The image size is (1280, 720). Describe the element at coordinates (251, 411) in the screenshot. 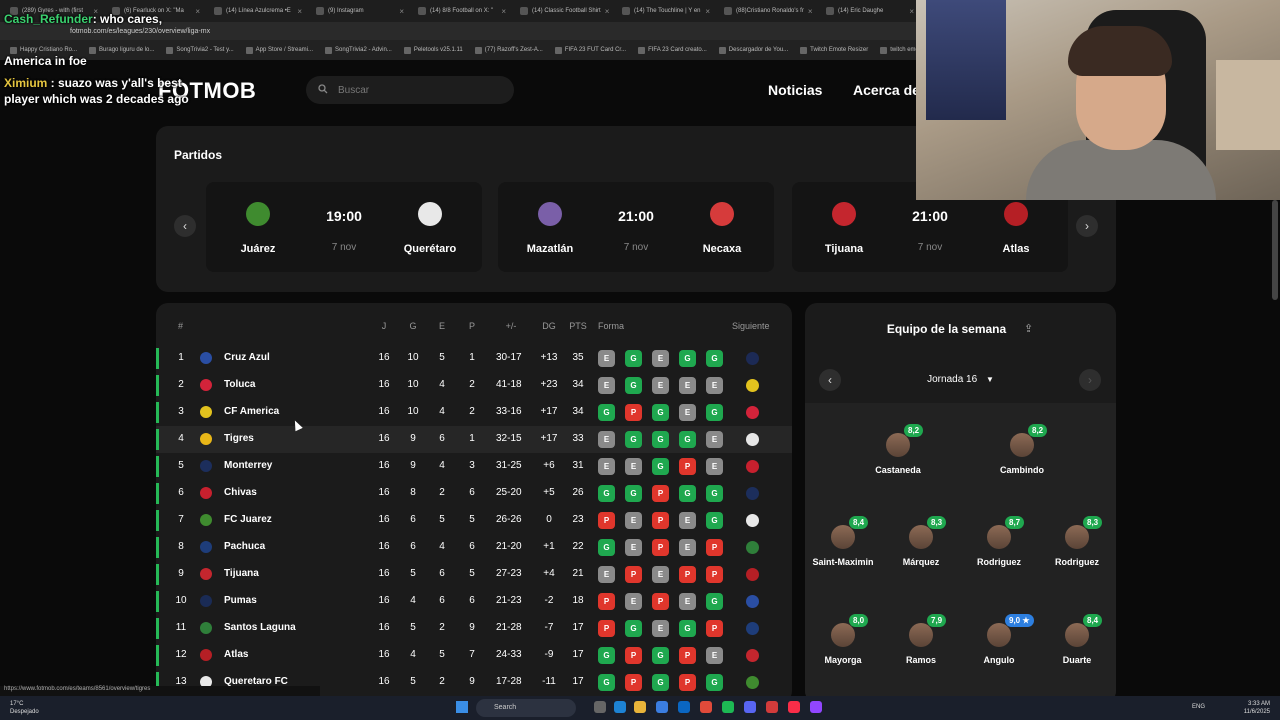

I see `team-name: CF America` at that location.